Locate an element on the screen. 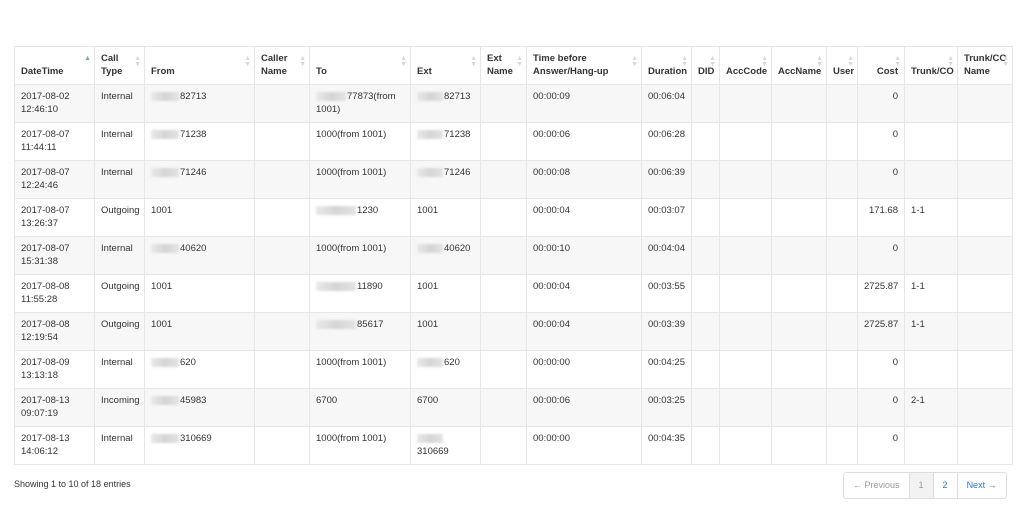 The width and height of the screenshot is (1024, 526). column-label: Caller Name is located at coordinates (274, 65).